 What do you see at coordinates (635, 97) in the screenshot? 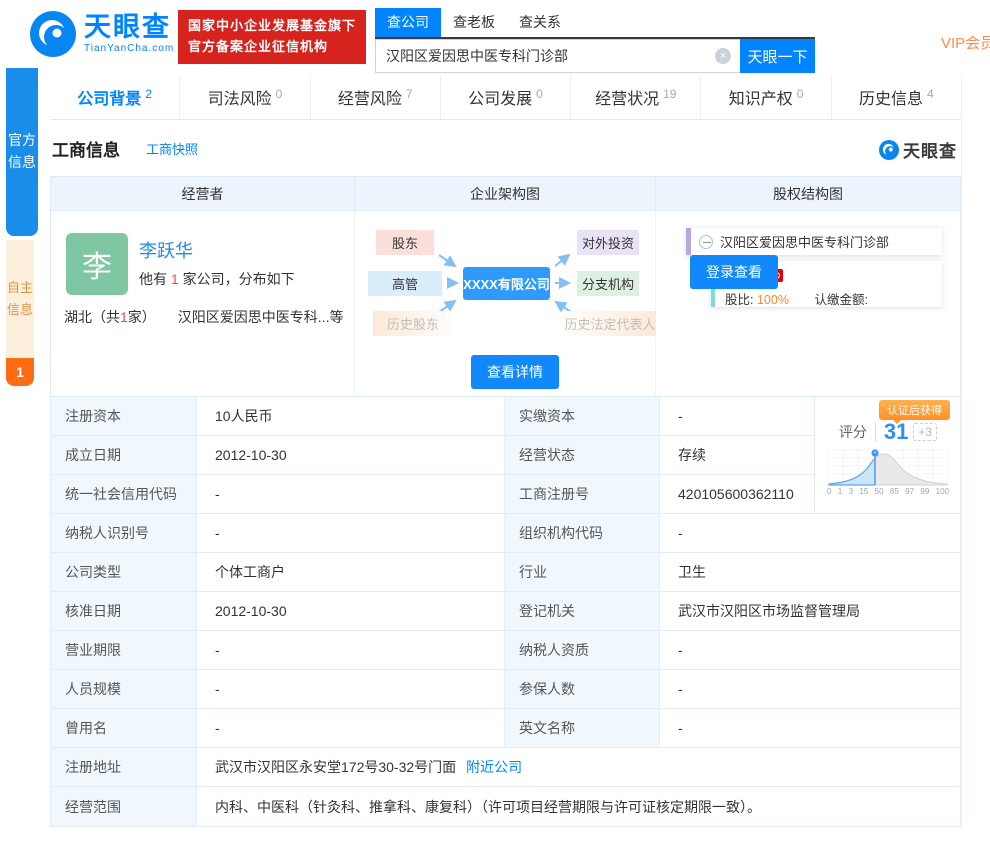
I see `tab-operating-status: 经营状况 19` at bounding box center [635, 97].